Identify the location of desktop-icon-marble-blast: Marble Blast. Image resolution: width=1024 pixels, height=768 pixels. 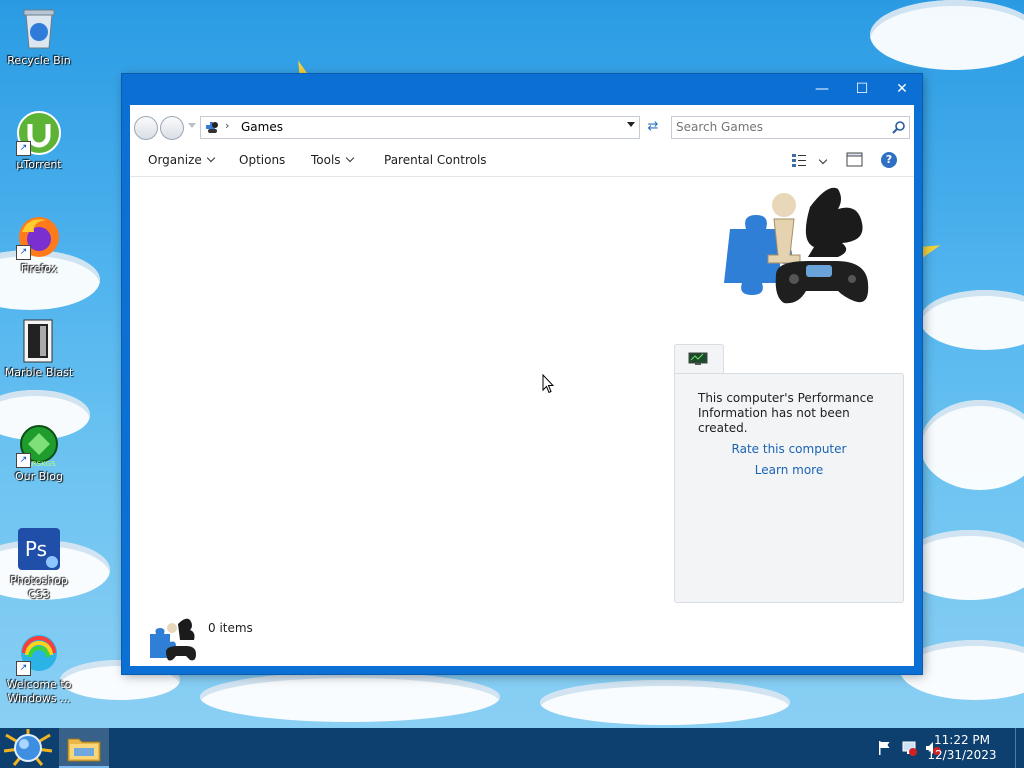
(39, 349).